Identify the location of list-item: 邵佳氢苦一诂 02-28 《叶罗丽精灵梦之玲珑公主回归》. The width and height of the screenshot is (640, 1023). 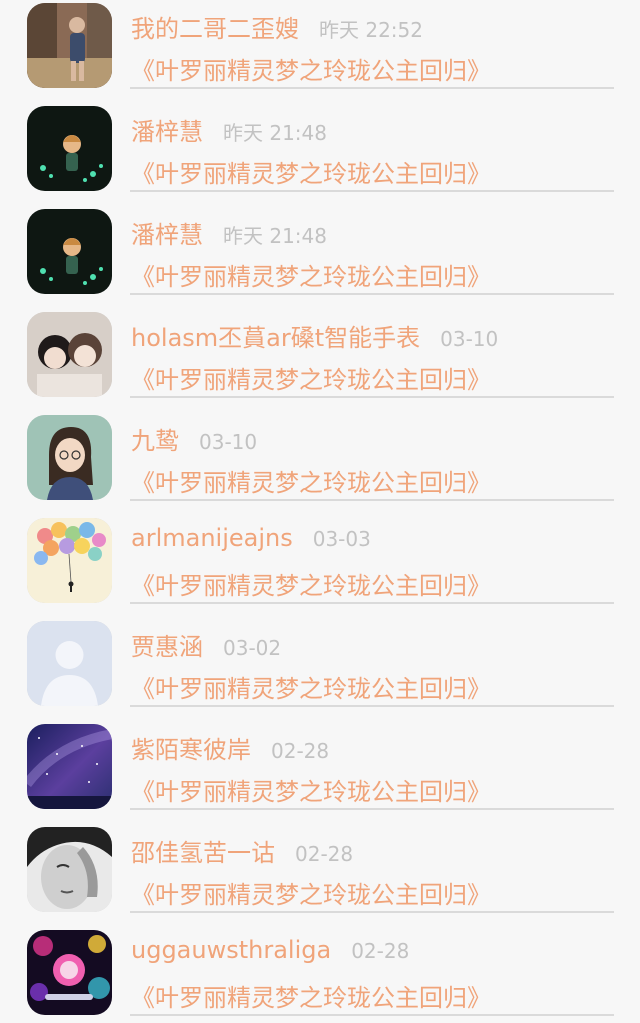
(320, 868).